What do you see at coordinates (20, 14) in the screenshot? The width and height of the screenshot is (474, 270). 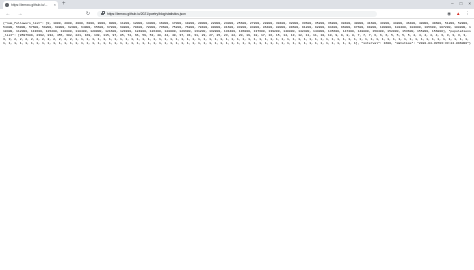 I see `forward-icon: →` at bounding box center [20, 14].